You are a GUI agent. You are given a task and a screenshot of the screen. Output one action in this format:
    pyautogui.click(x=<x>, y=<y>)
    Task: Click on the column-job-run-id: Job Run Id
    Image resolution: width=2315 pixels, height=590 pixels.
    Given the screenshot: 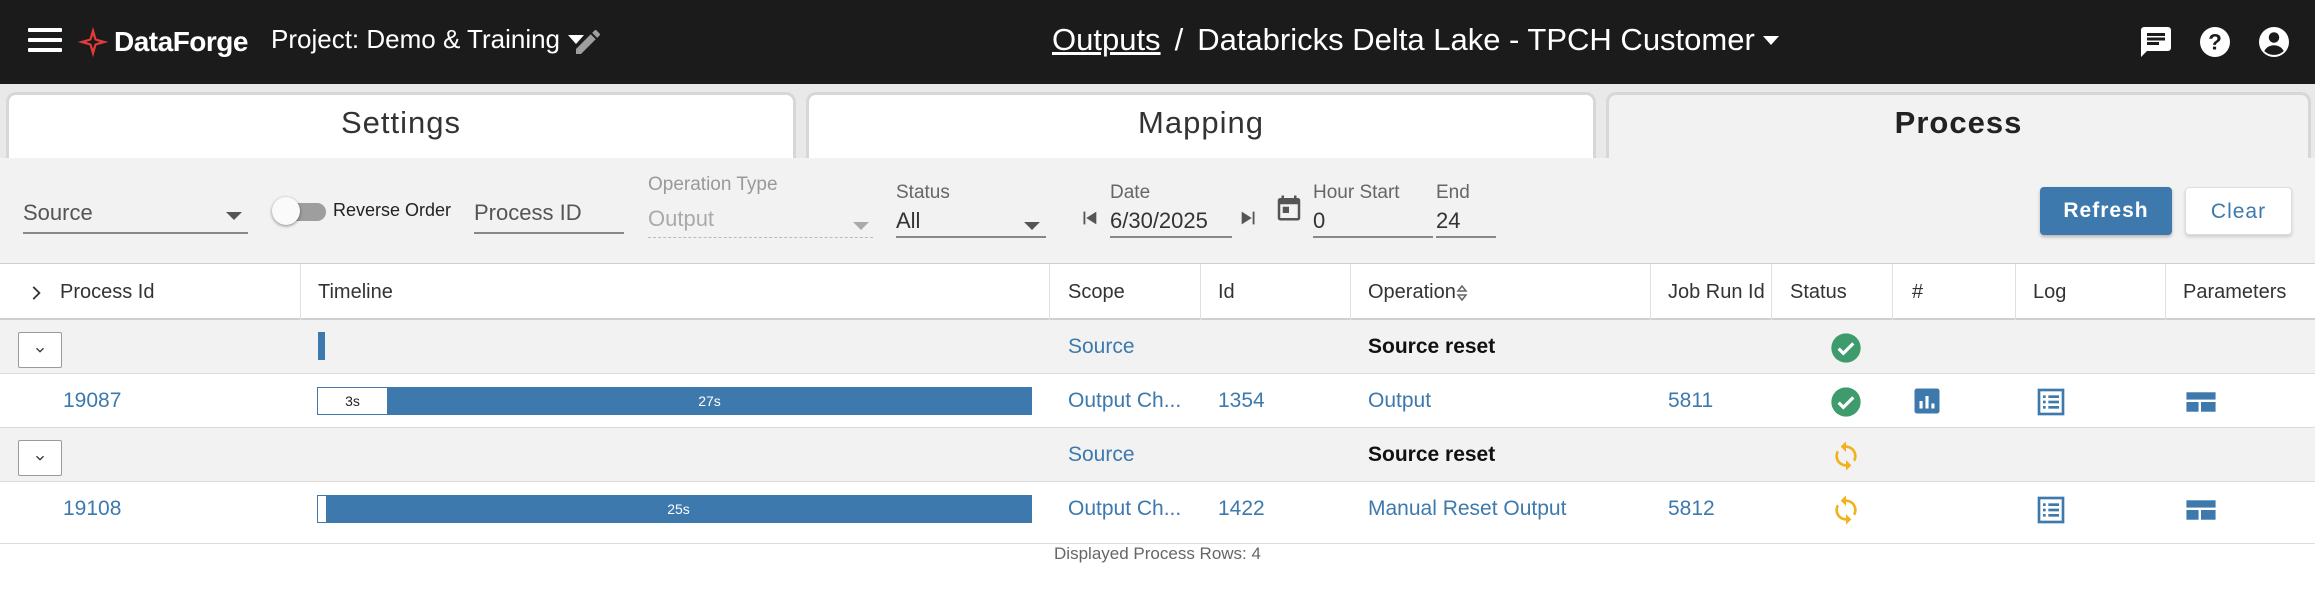 What is the action you would take?
    pyautogui.click(x=1716, y=292)
    